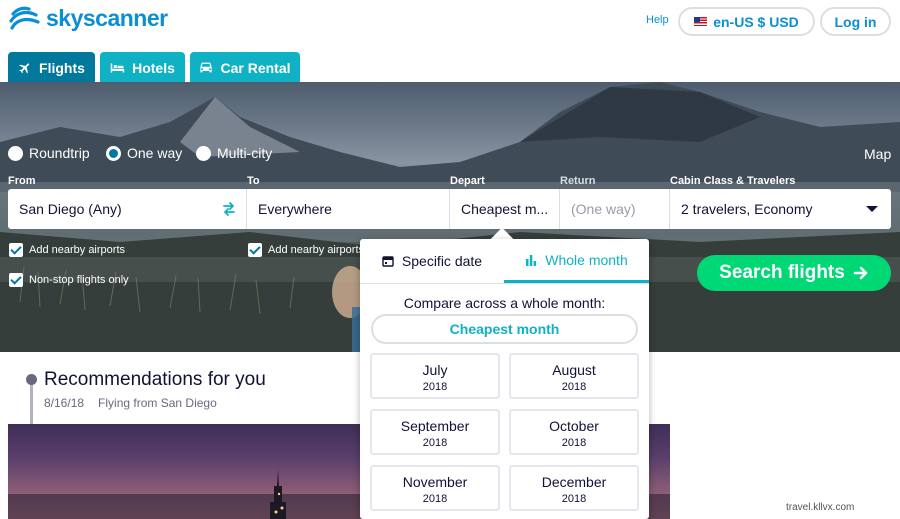 The height and width of the screenshot is (519, 900). Describe the element at coordinates (467, 181) in the screenshot. I see `depart-label: Depart` at that location.